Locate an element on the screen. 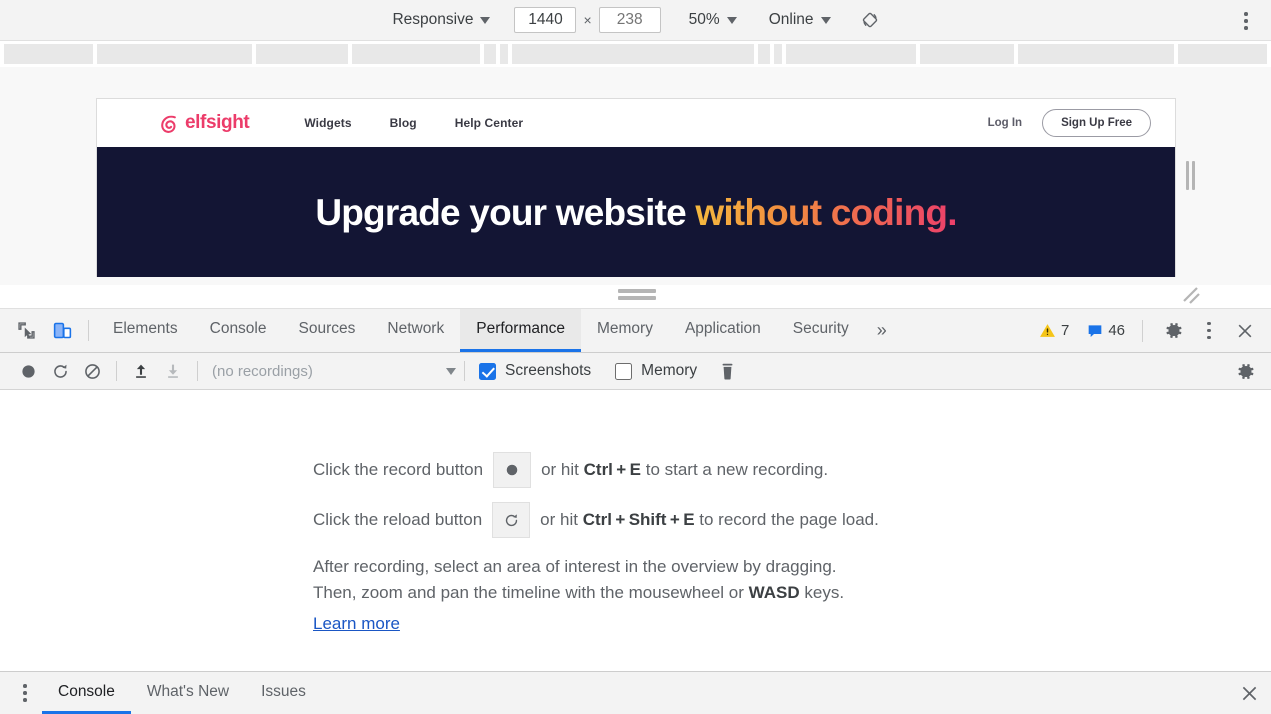  device-toolbar-more-options is located at coordinates (1246, 21).